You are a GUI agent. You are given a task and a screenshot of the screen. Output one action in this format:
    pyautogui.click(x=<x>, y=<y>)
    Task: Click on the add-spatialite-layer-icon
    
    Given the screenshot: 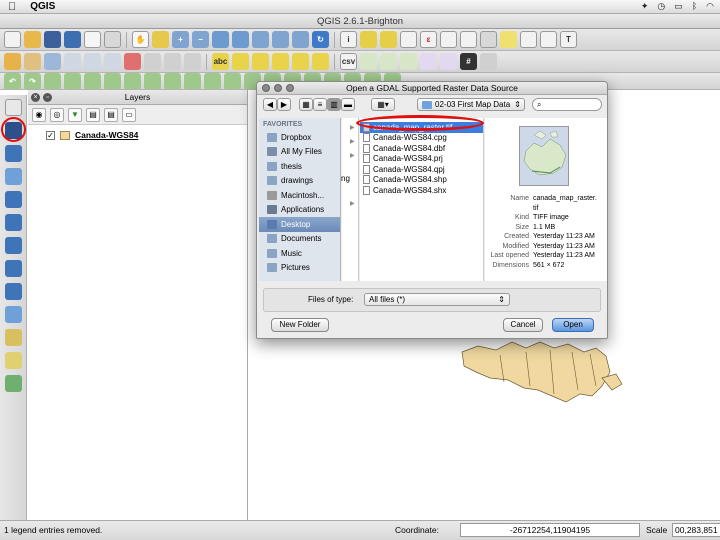 What is the action you would take?
    pyautogui.click(x=13, y=176)
    